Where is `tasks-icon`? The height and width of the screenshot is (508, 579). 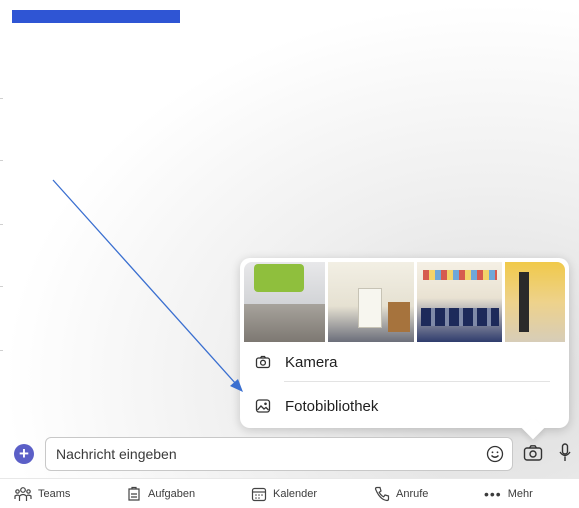 tasks-icon is located at coordinates (134, 493).